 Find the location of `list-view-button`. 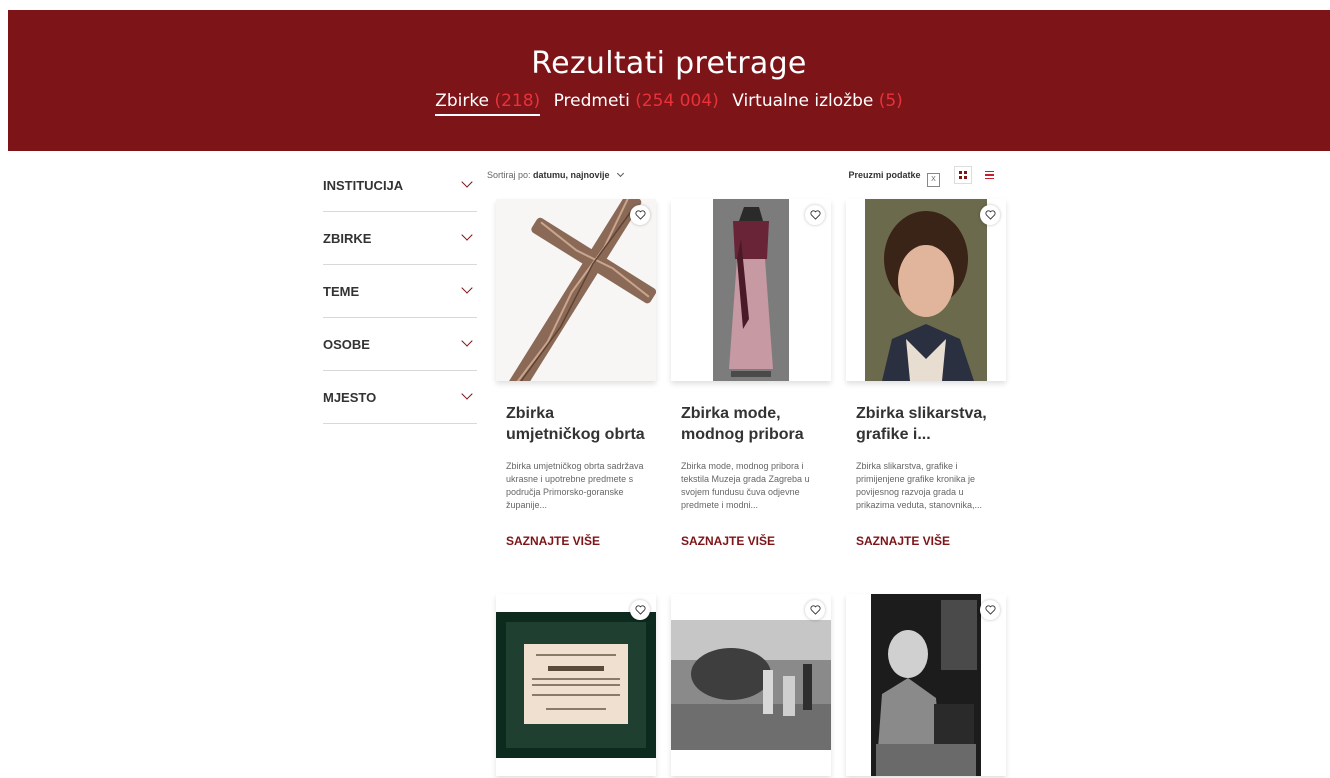

list-view-button is located at coordinates (989, 175).